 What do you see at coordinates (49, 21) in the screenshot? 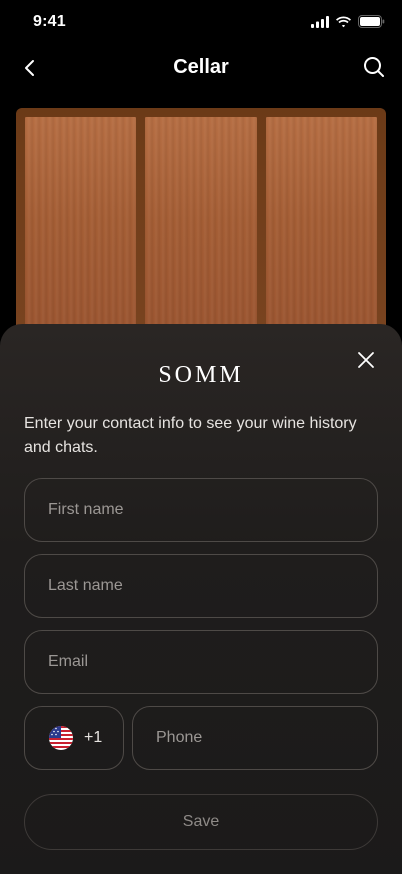
I see `status-time: 9:41` at bounding box center [49, 21].